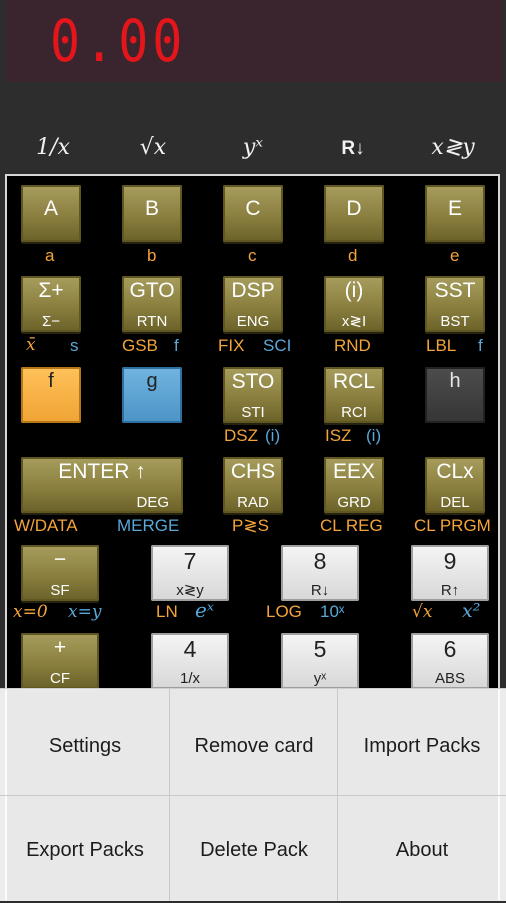 The width and height of the screenshot is (506, 903). Describe the element at coordinates (241, 435) in the screenshot. I see `label-dsz: DSZ` at that location.